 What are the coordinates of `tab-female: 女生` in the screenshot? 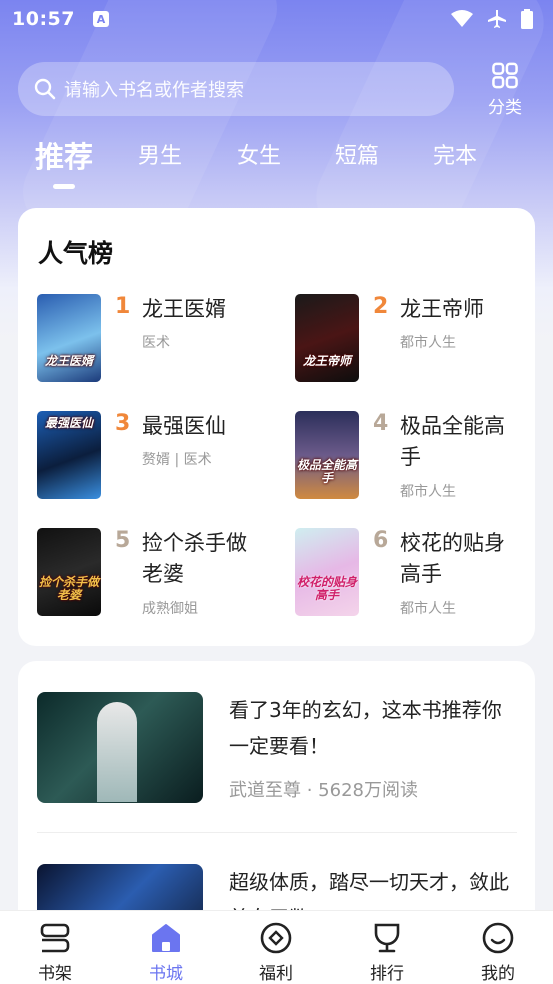 It's located at (259, 154).